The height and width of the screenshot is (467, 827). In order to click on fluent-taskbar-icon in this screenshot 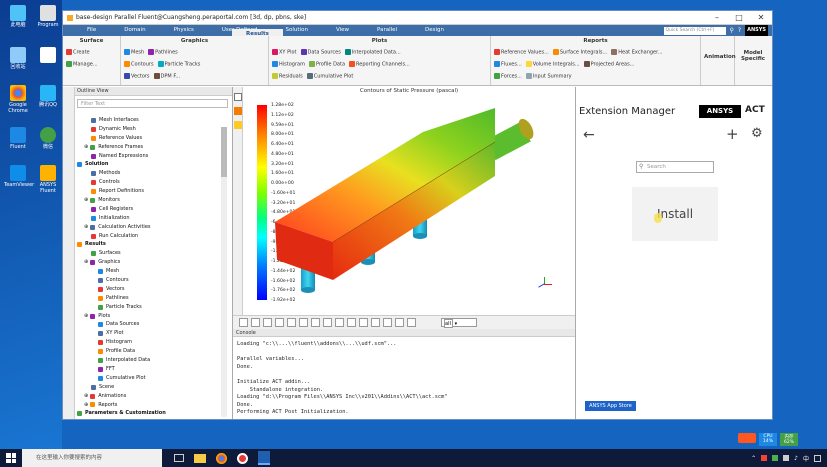, I will do `click(264, 458)`.